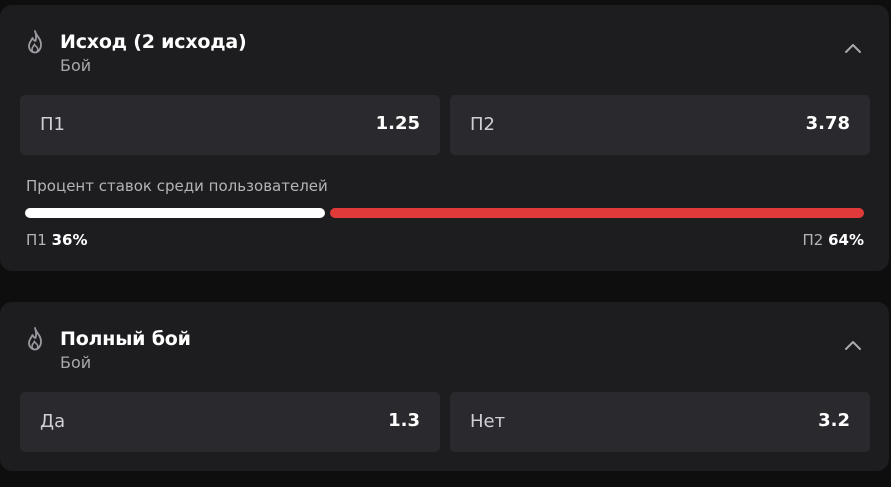 The image size is (891, 487). What do you see at coordinates (827, 123) in the screenshot?
I see `odd-value: 3.78` at bounding box center [827, 123].